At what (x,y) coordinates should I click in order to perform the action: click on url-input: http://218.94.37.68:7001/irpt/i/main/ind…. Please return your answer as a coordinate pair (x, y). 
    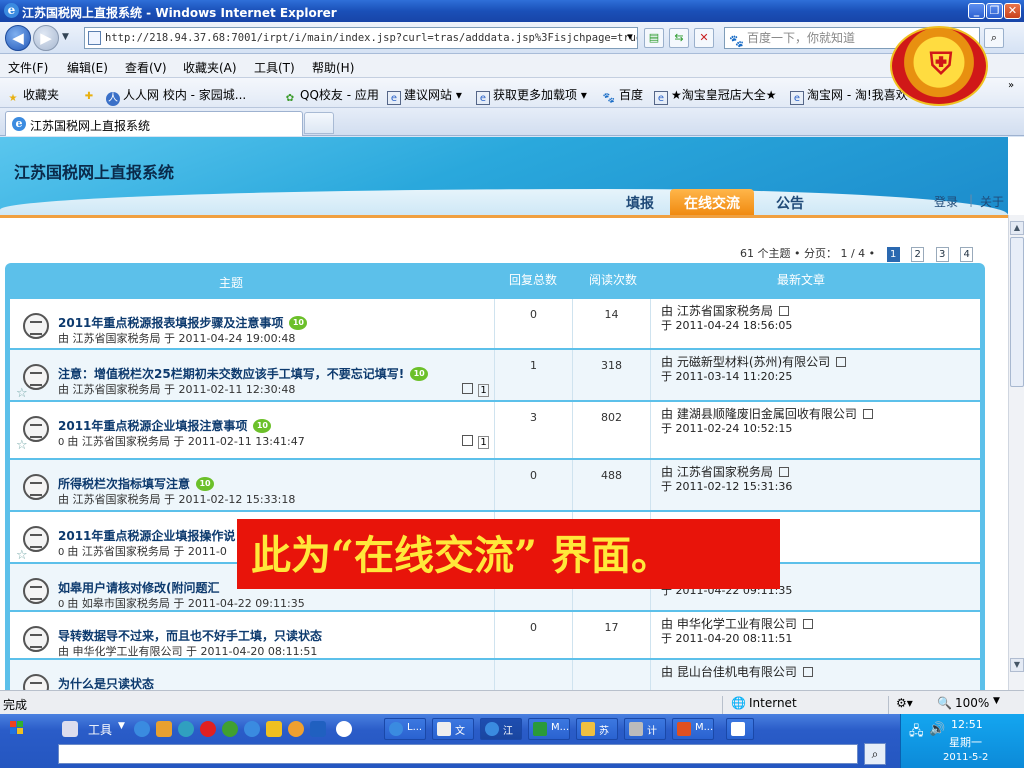
    Looking at the image, I should click on (361, 38).